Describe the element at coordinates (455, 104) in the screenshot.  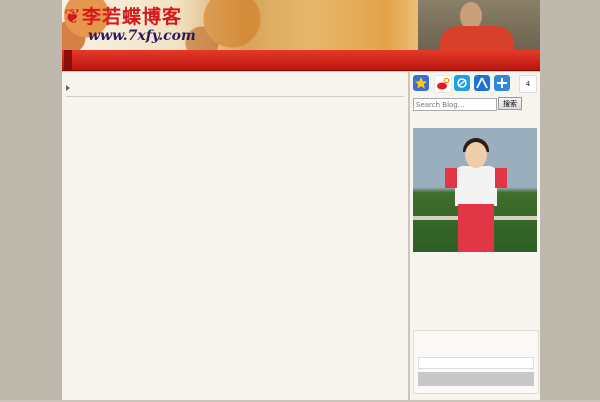
I see `search-input` at that location.